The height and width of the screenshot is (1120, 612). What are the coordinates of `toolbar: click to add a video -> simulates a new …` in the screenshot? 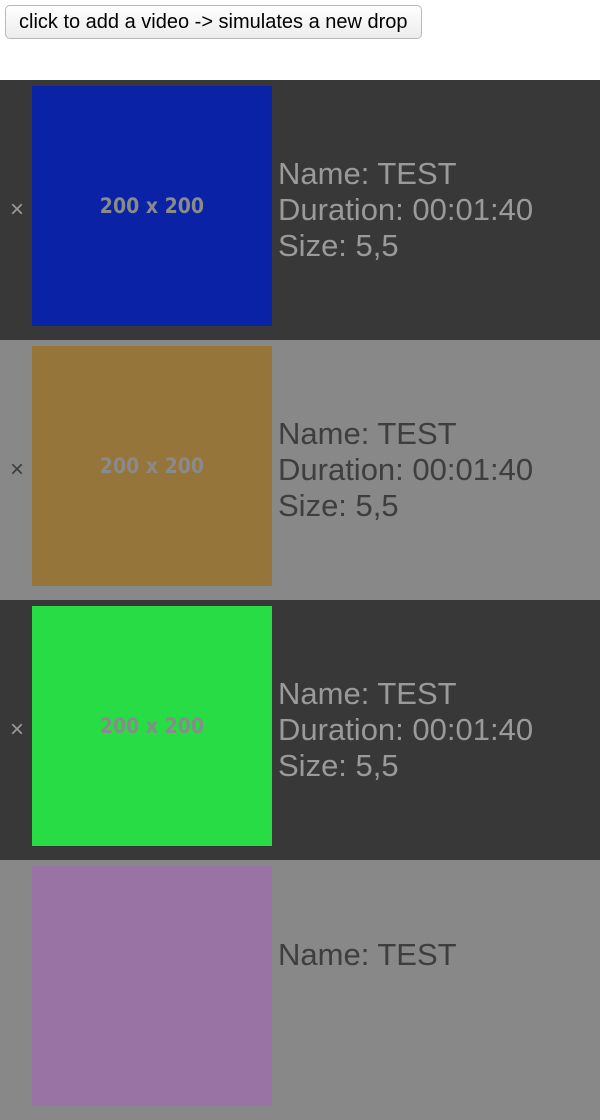 It's located at (306, 40).